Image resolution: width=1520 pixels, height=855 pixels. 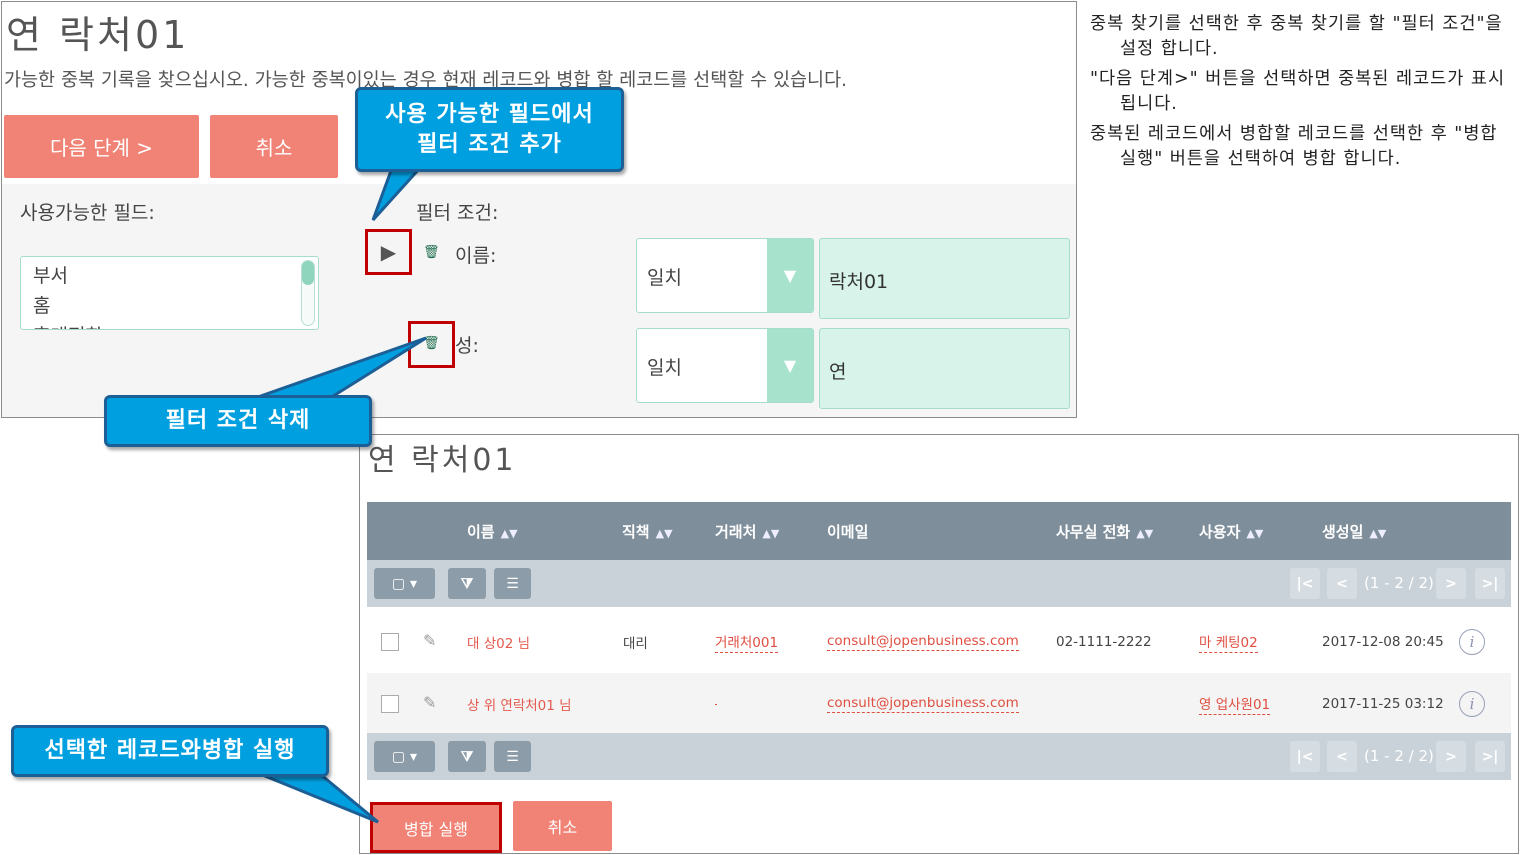 I want to click on add-filter-callout: 사용 가능한 필드에서 필터 조건 추가, so click(x=489, y=129).